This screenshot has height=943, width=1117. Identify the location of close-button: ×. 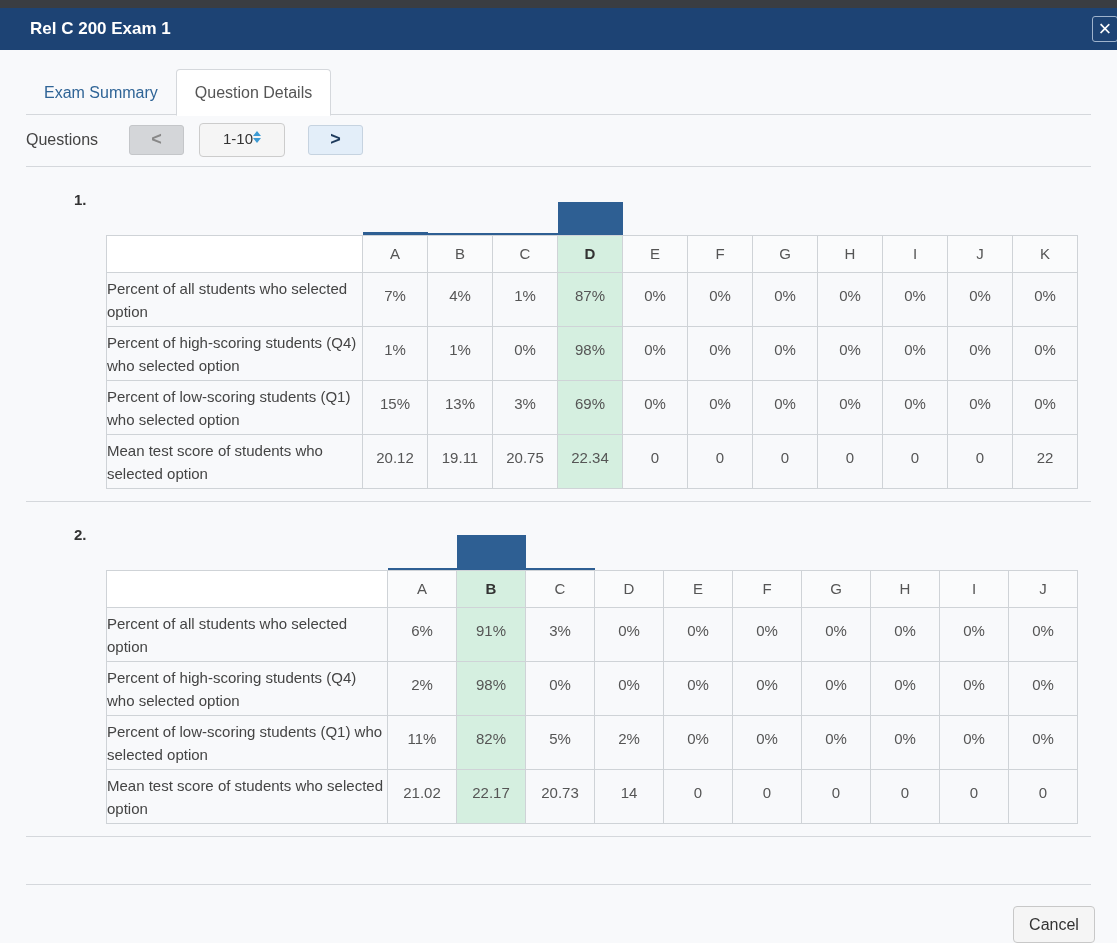
(1104, 29).